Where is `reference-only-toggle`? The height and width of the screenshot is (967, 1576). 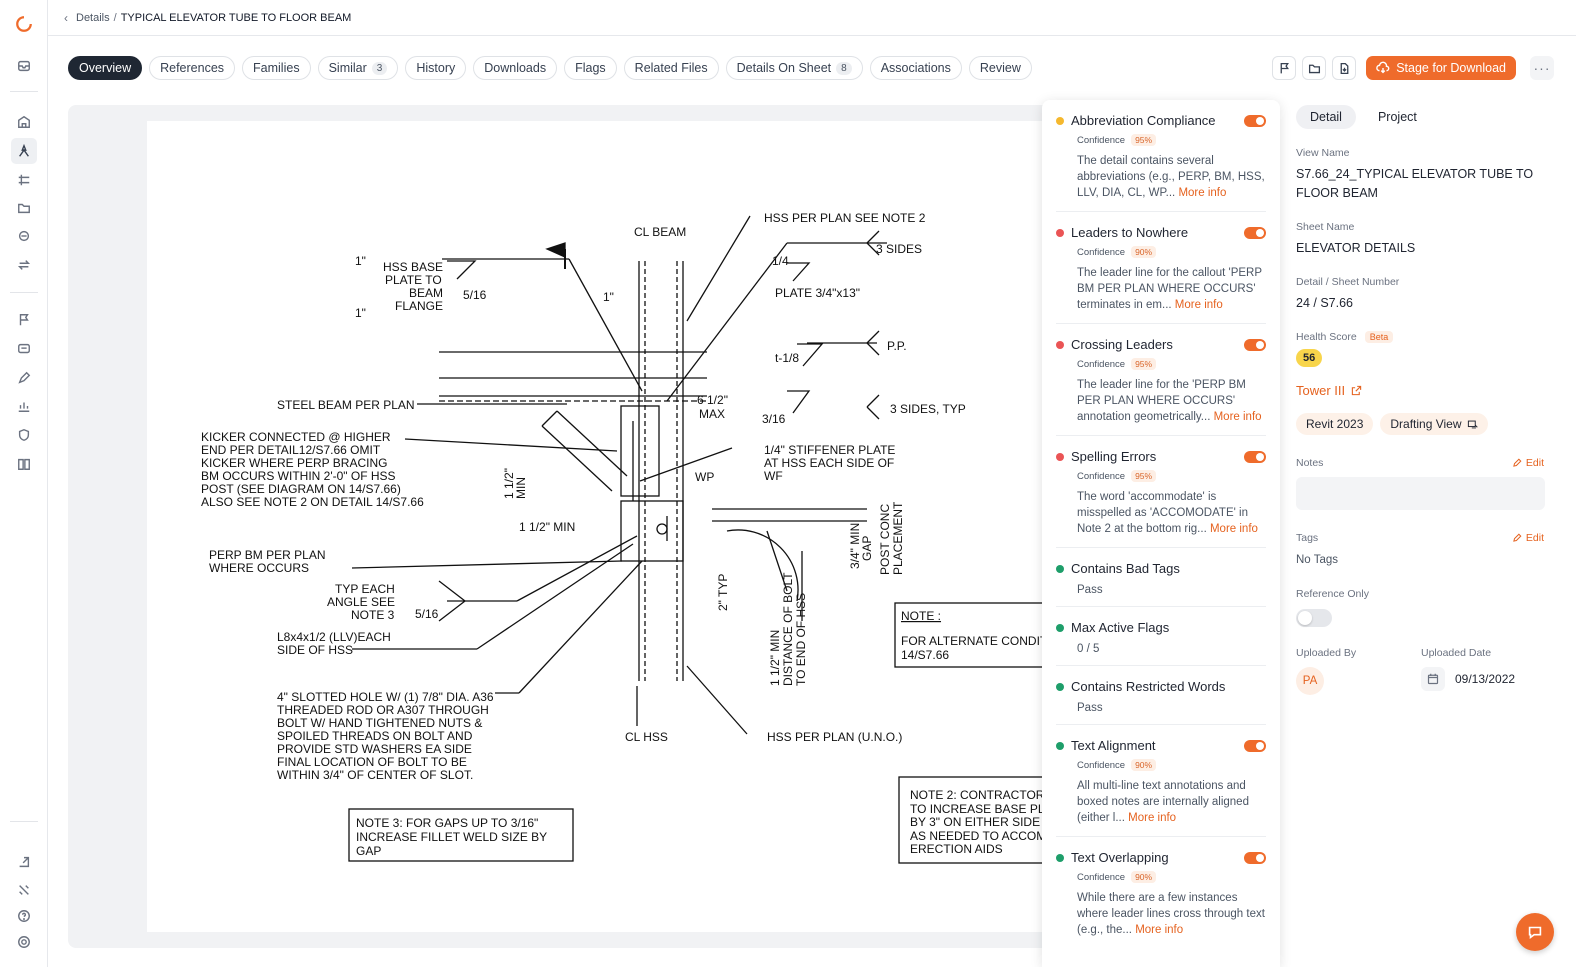 reference-only-toggle is located at coordinates (1314, 618).